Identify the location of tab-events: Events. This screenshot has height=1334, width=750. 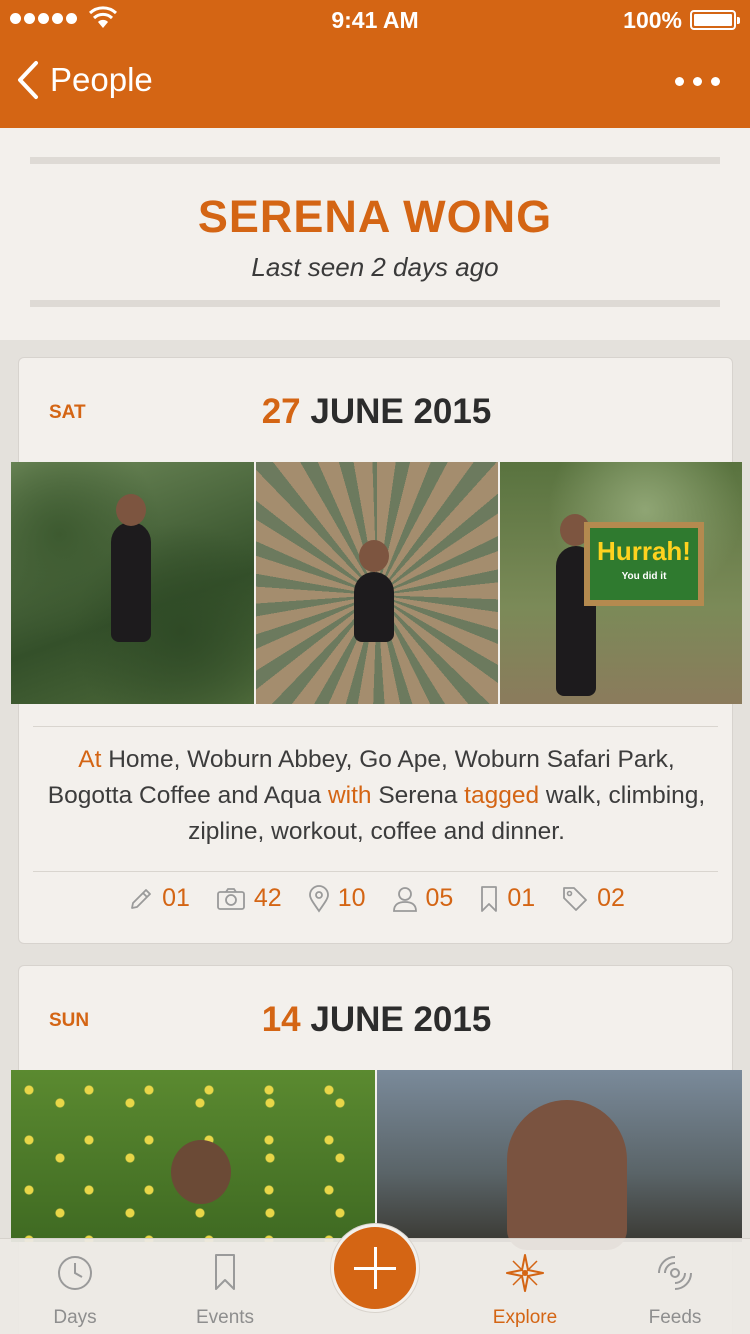
(225, 1286).